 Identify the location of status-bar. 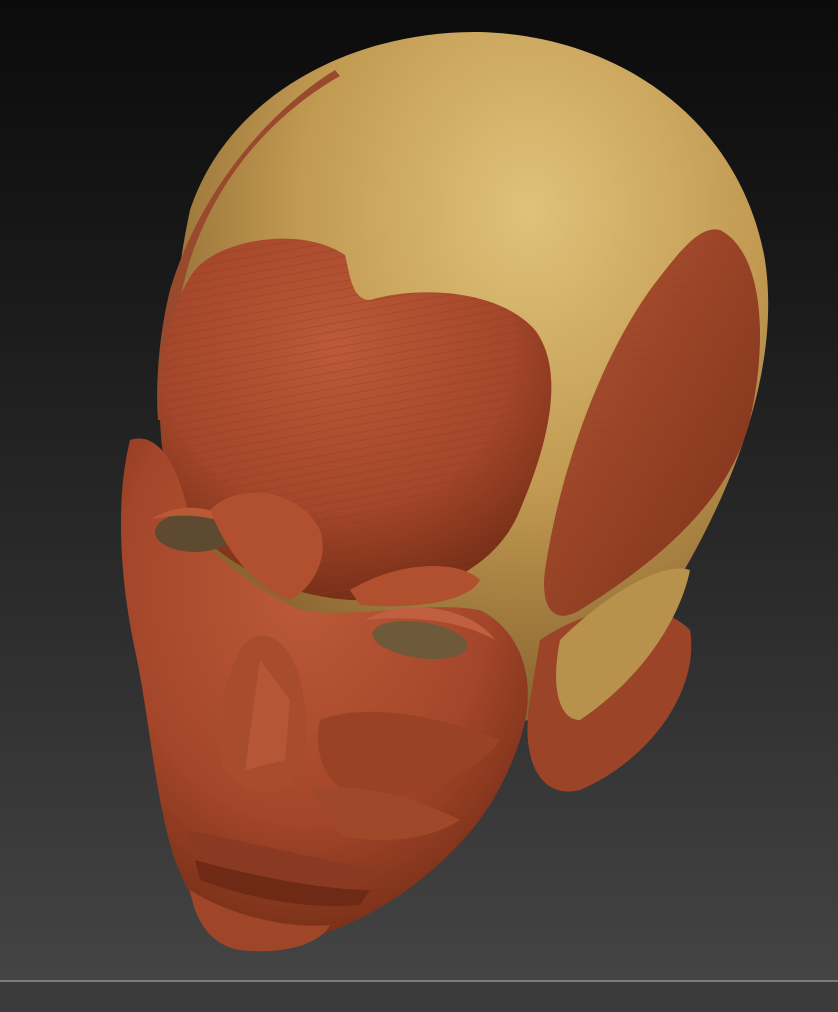
(419, 996).